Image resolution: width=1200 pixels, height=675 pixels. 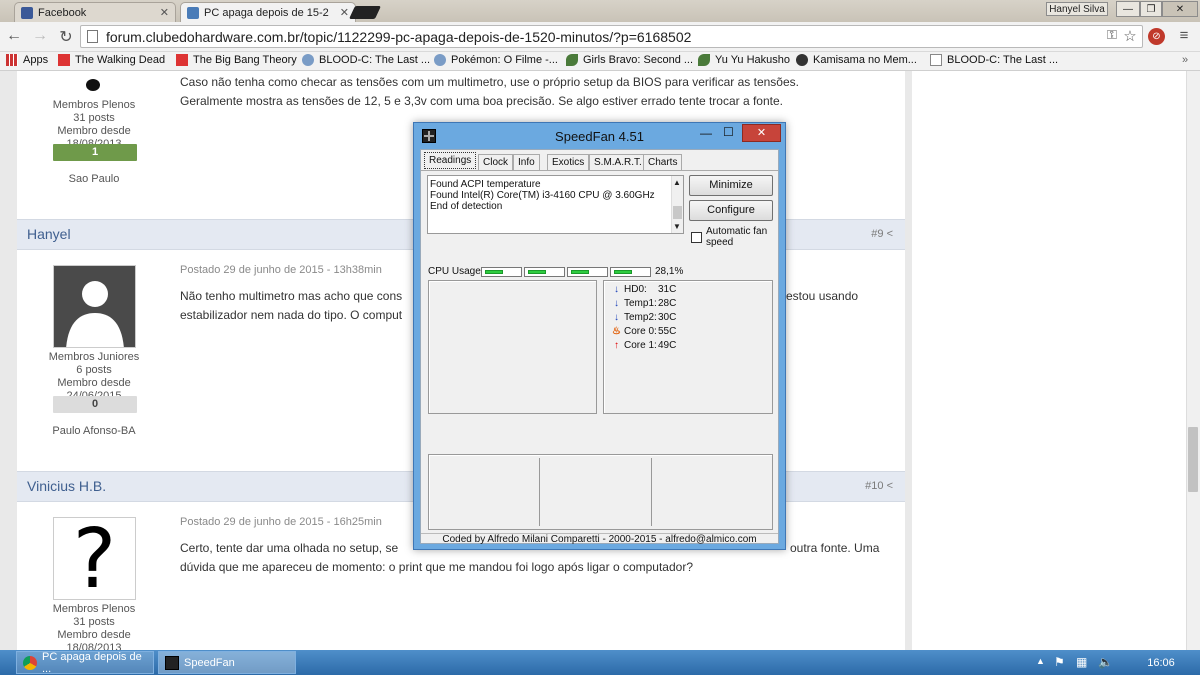 What do you see at coordinates (291, 315) in the screenshot?
I see `post-text: estabilizador nem nada do tipo. O comput` at bounding box center [291, 315].